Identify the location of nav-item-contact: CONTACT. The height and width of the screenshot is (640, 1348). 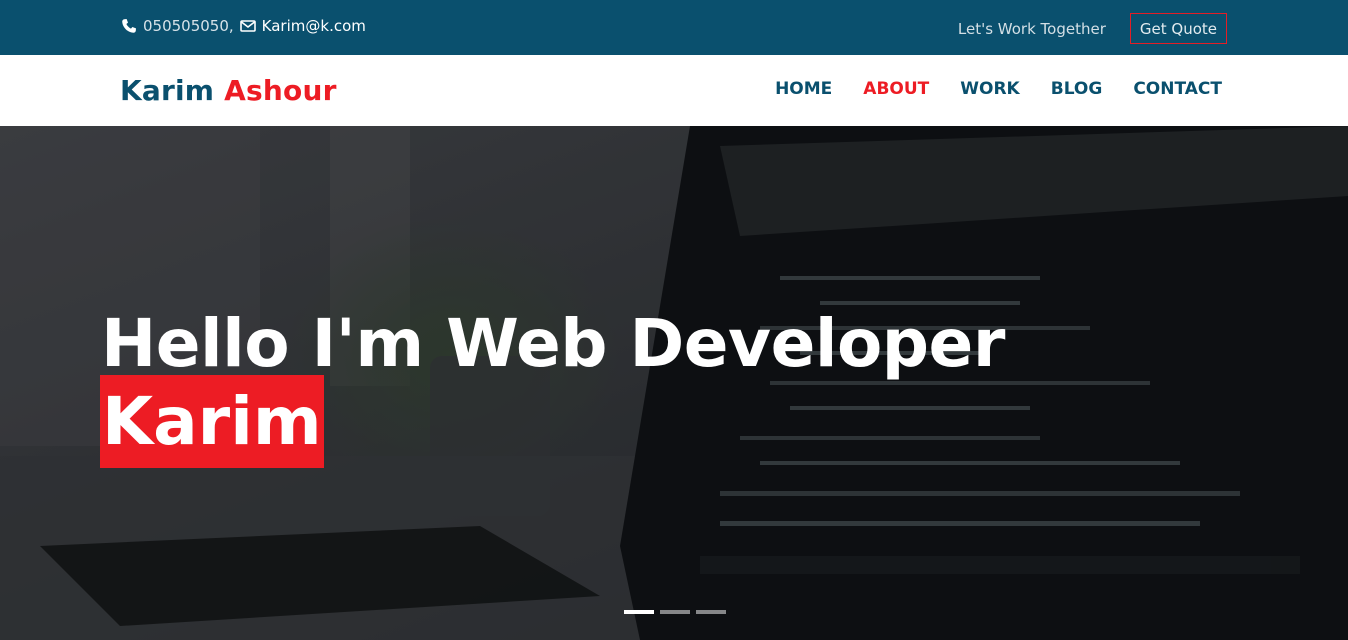
(1177, 89).